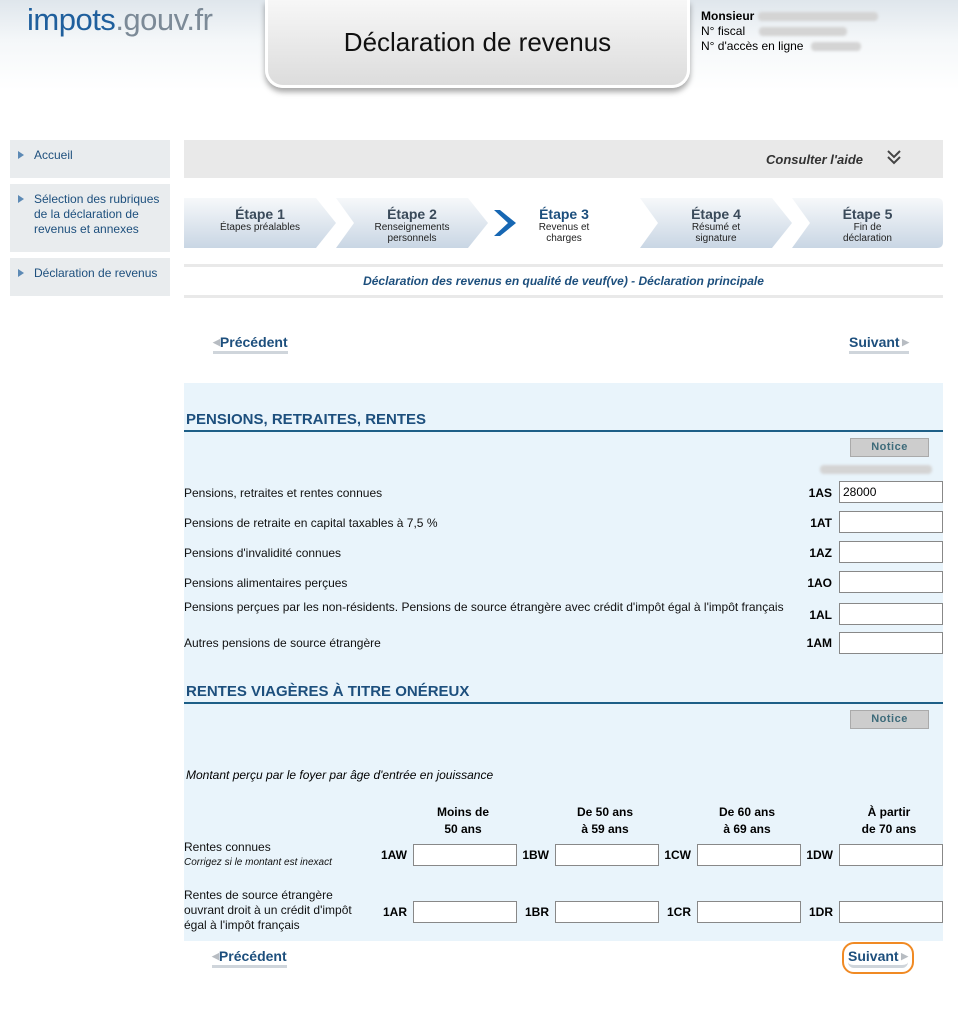 Image resolution: width=958 pixels, height=1011 pixels. Describe the element at coordinates (535, 855) in the screenshot. I see `code-1bw: 1BW` at that location.